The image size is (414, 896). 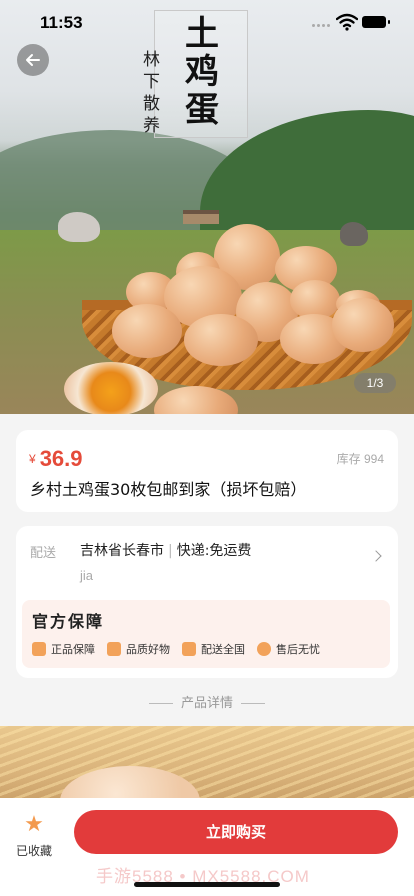 I want to click on guarantee-item: 正品保障, so click(x=63, y=649).